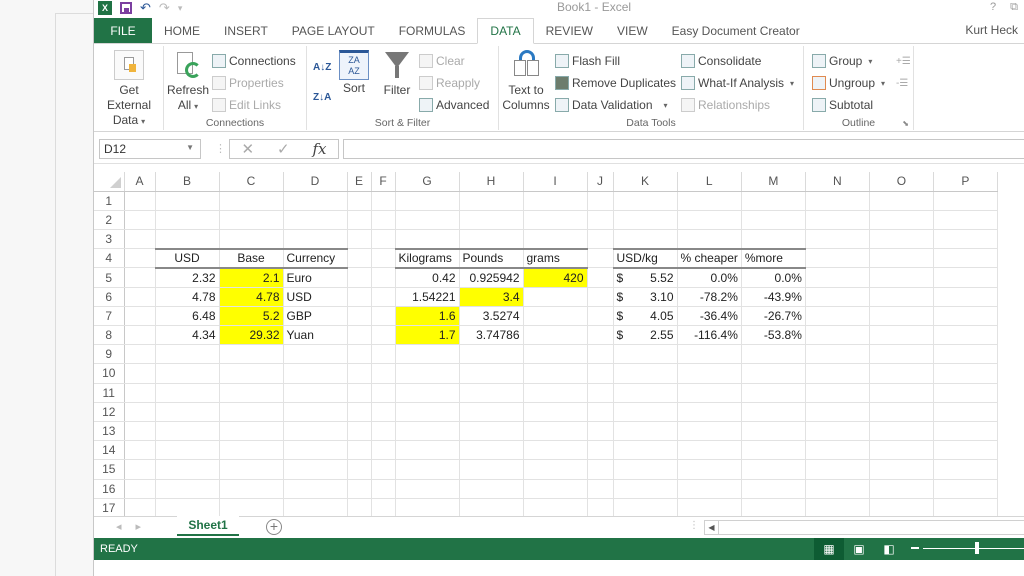  I want to click on cell-i6, so click(555, 297).